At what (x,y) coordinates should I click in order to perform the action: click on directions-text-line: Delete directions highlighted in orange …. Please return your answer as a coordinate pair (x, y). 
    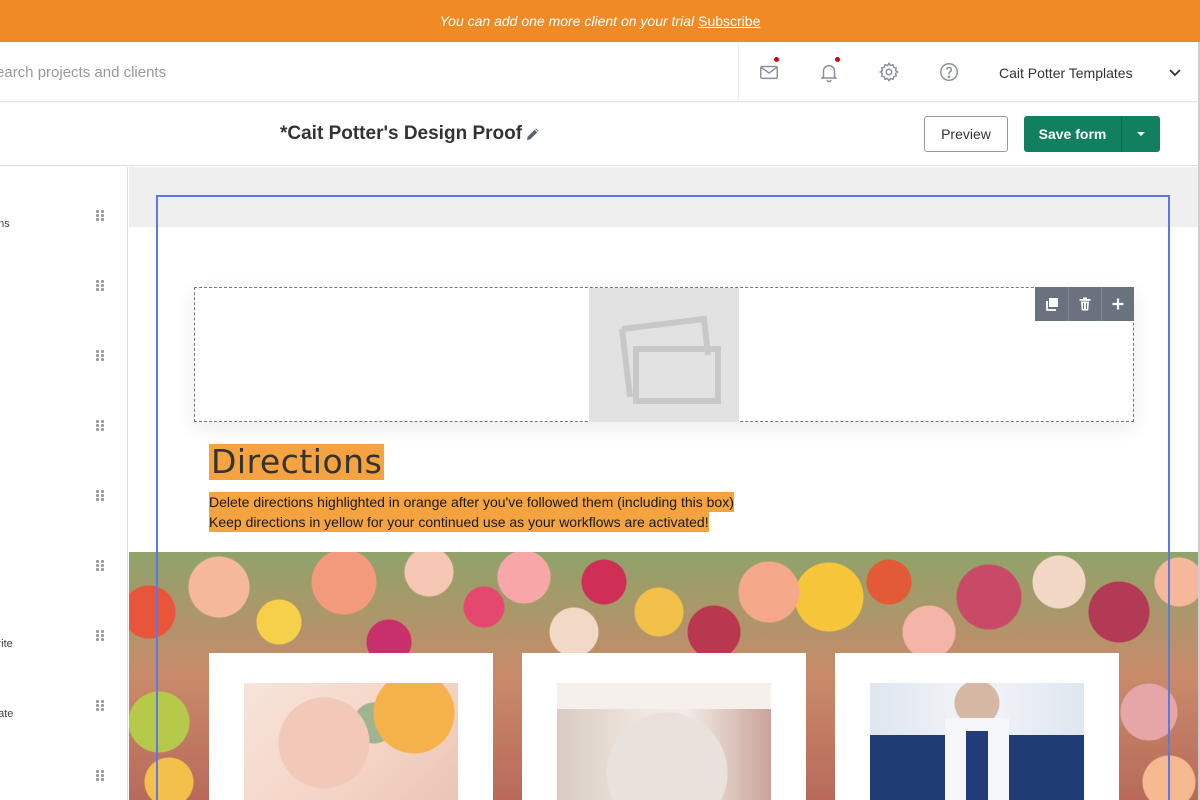
    Looking at the image, I should click on (471, 502).